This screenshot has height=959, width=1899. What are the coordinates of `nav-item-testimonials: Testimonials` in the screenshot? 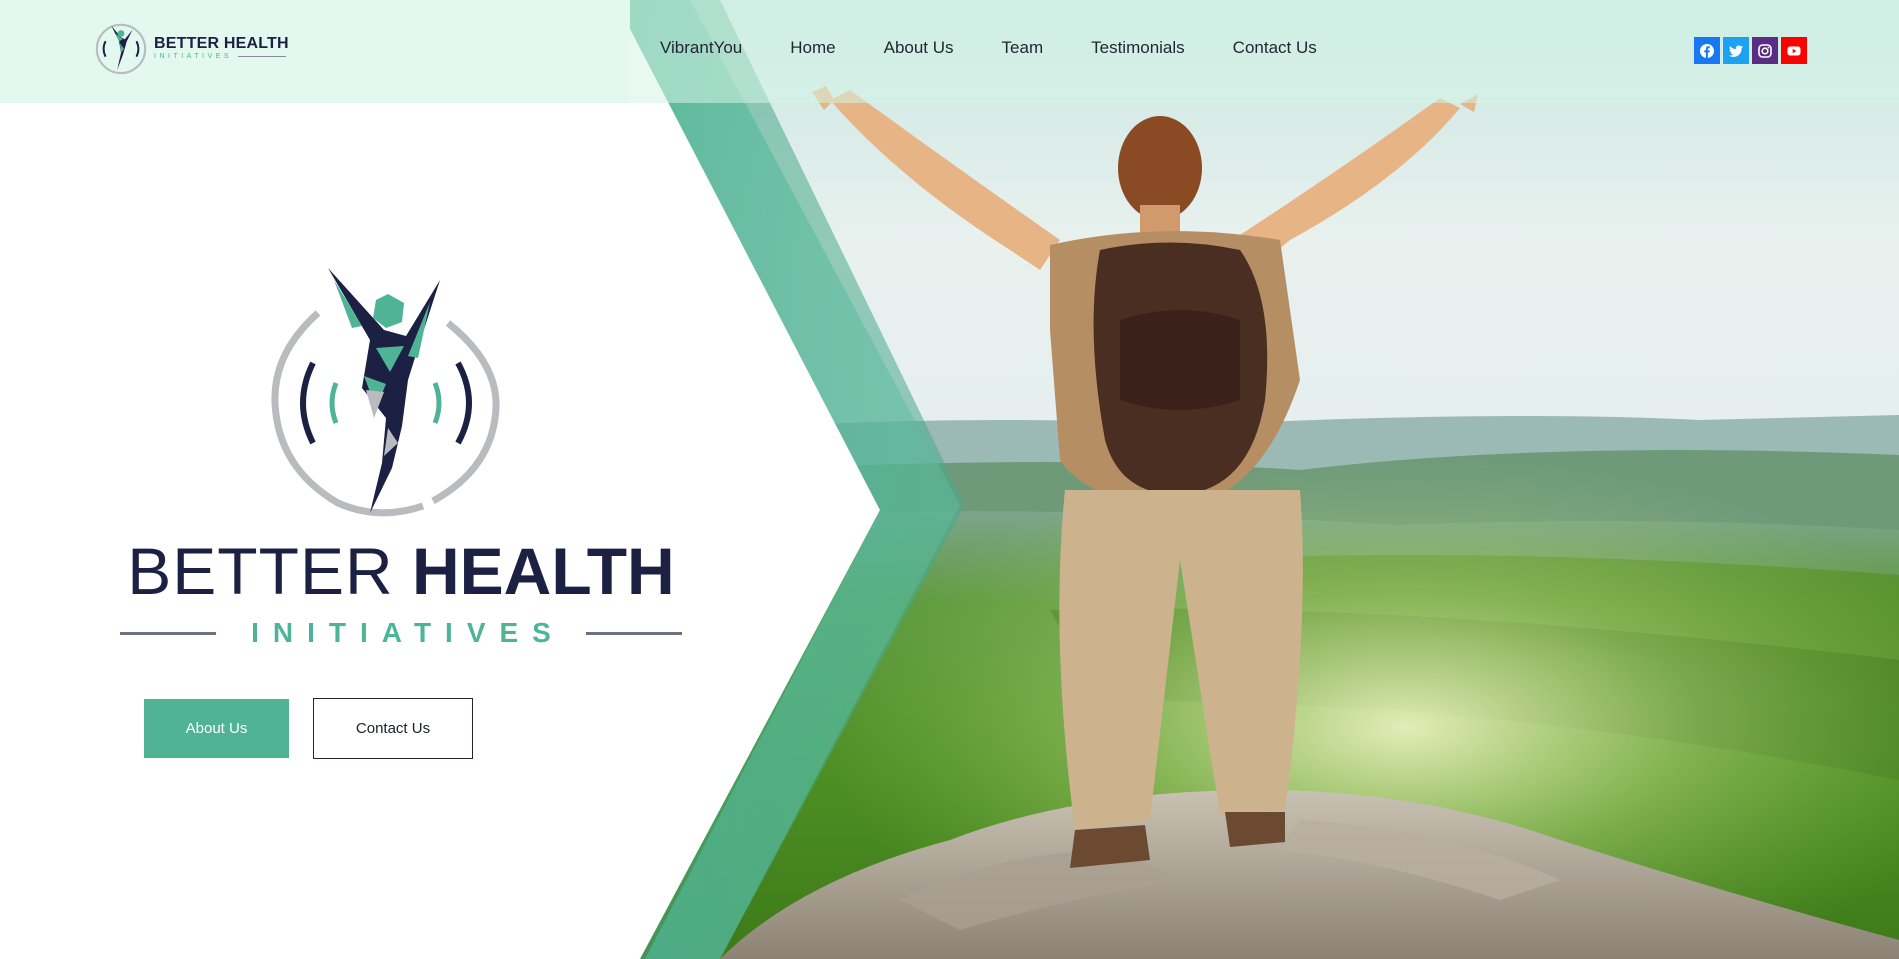 It's located at (1138, 48).